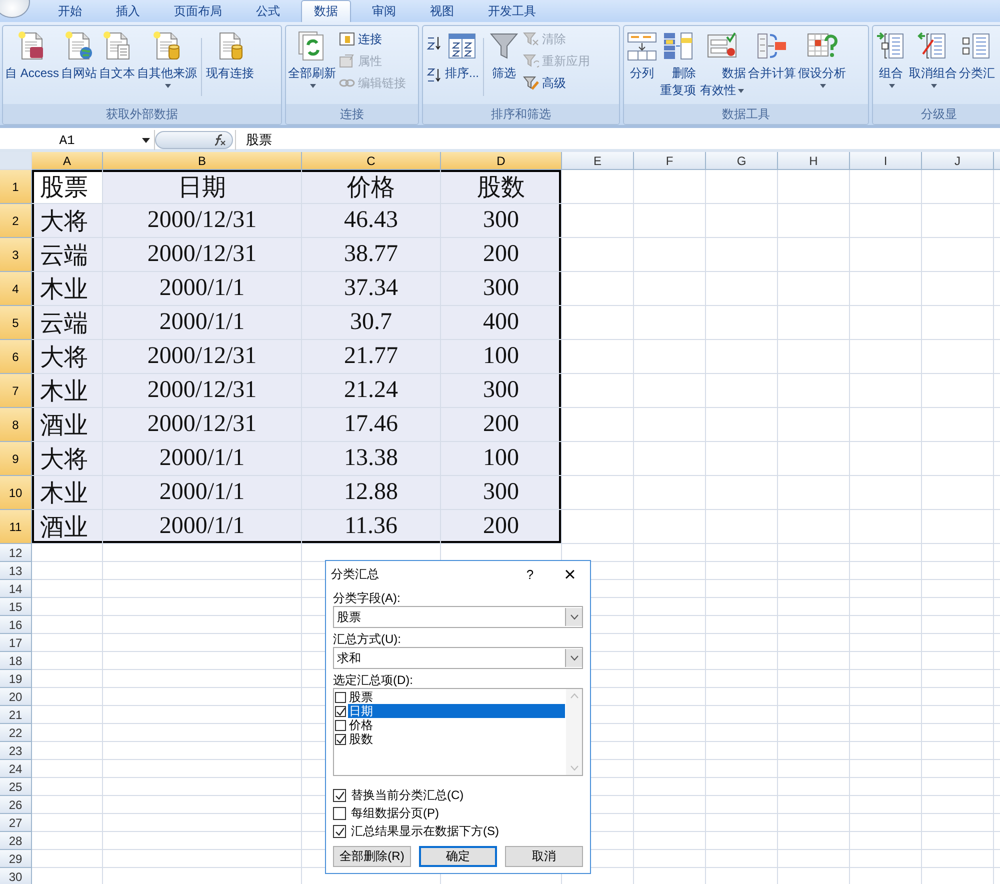  I want to click on row-header: 9, so click(16, 459).